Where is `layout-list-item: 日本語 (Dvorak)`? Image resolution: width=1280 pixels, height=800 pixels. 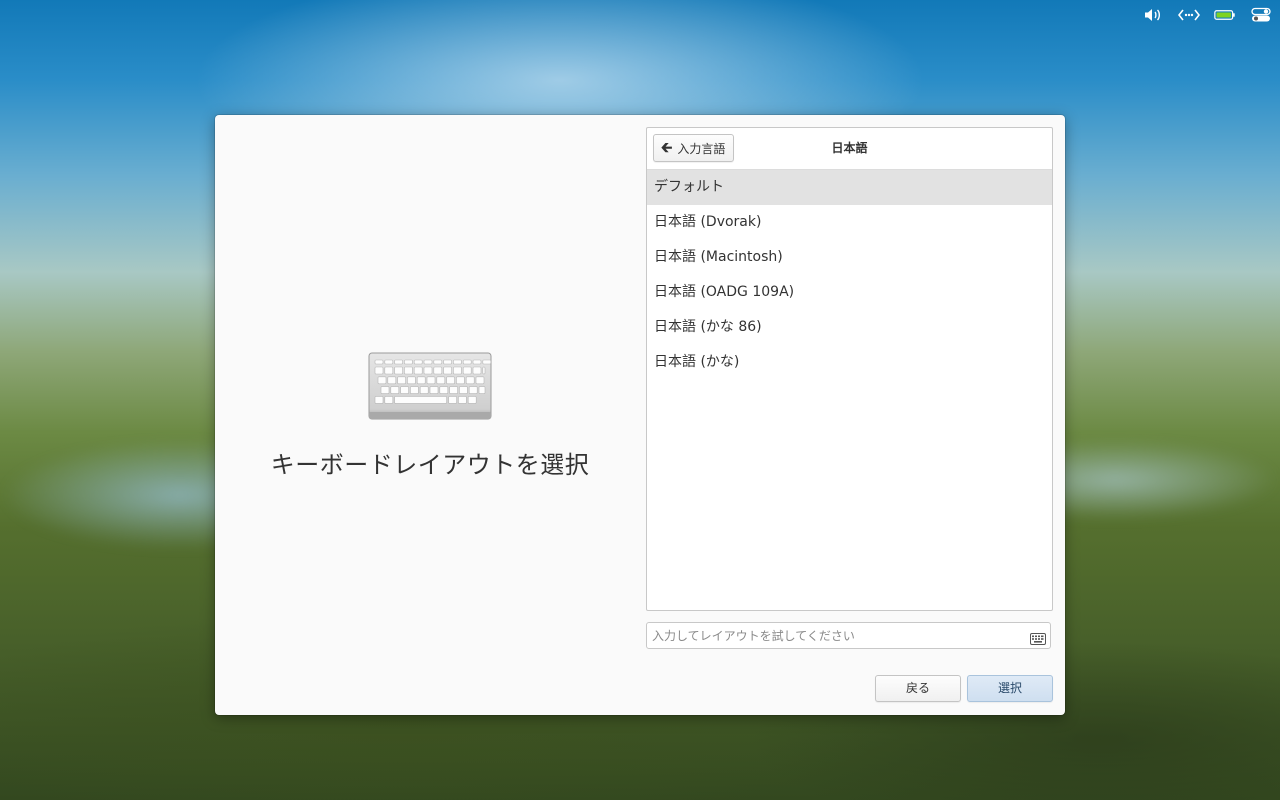 layout-list-item: 日本語 (Dvorak) is located at coordinates (849, 222).